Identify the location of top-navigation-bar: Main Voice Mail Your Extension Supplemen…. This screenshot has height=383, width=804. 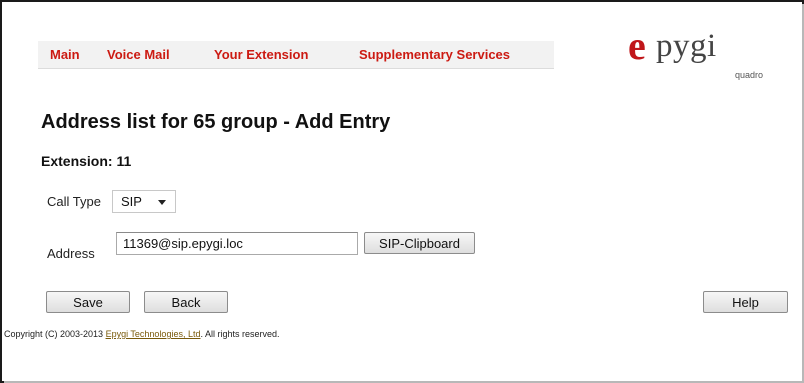
(296, 55).